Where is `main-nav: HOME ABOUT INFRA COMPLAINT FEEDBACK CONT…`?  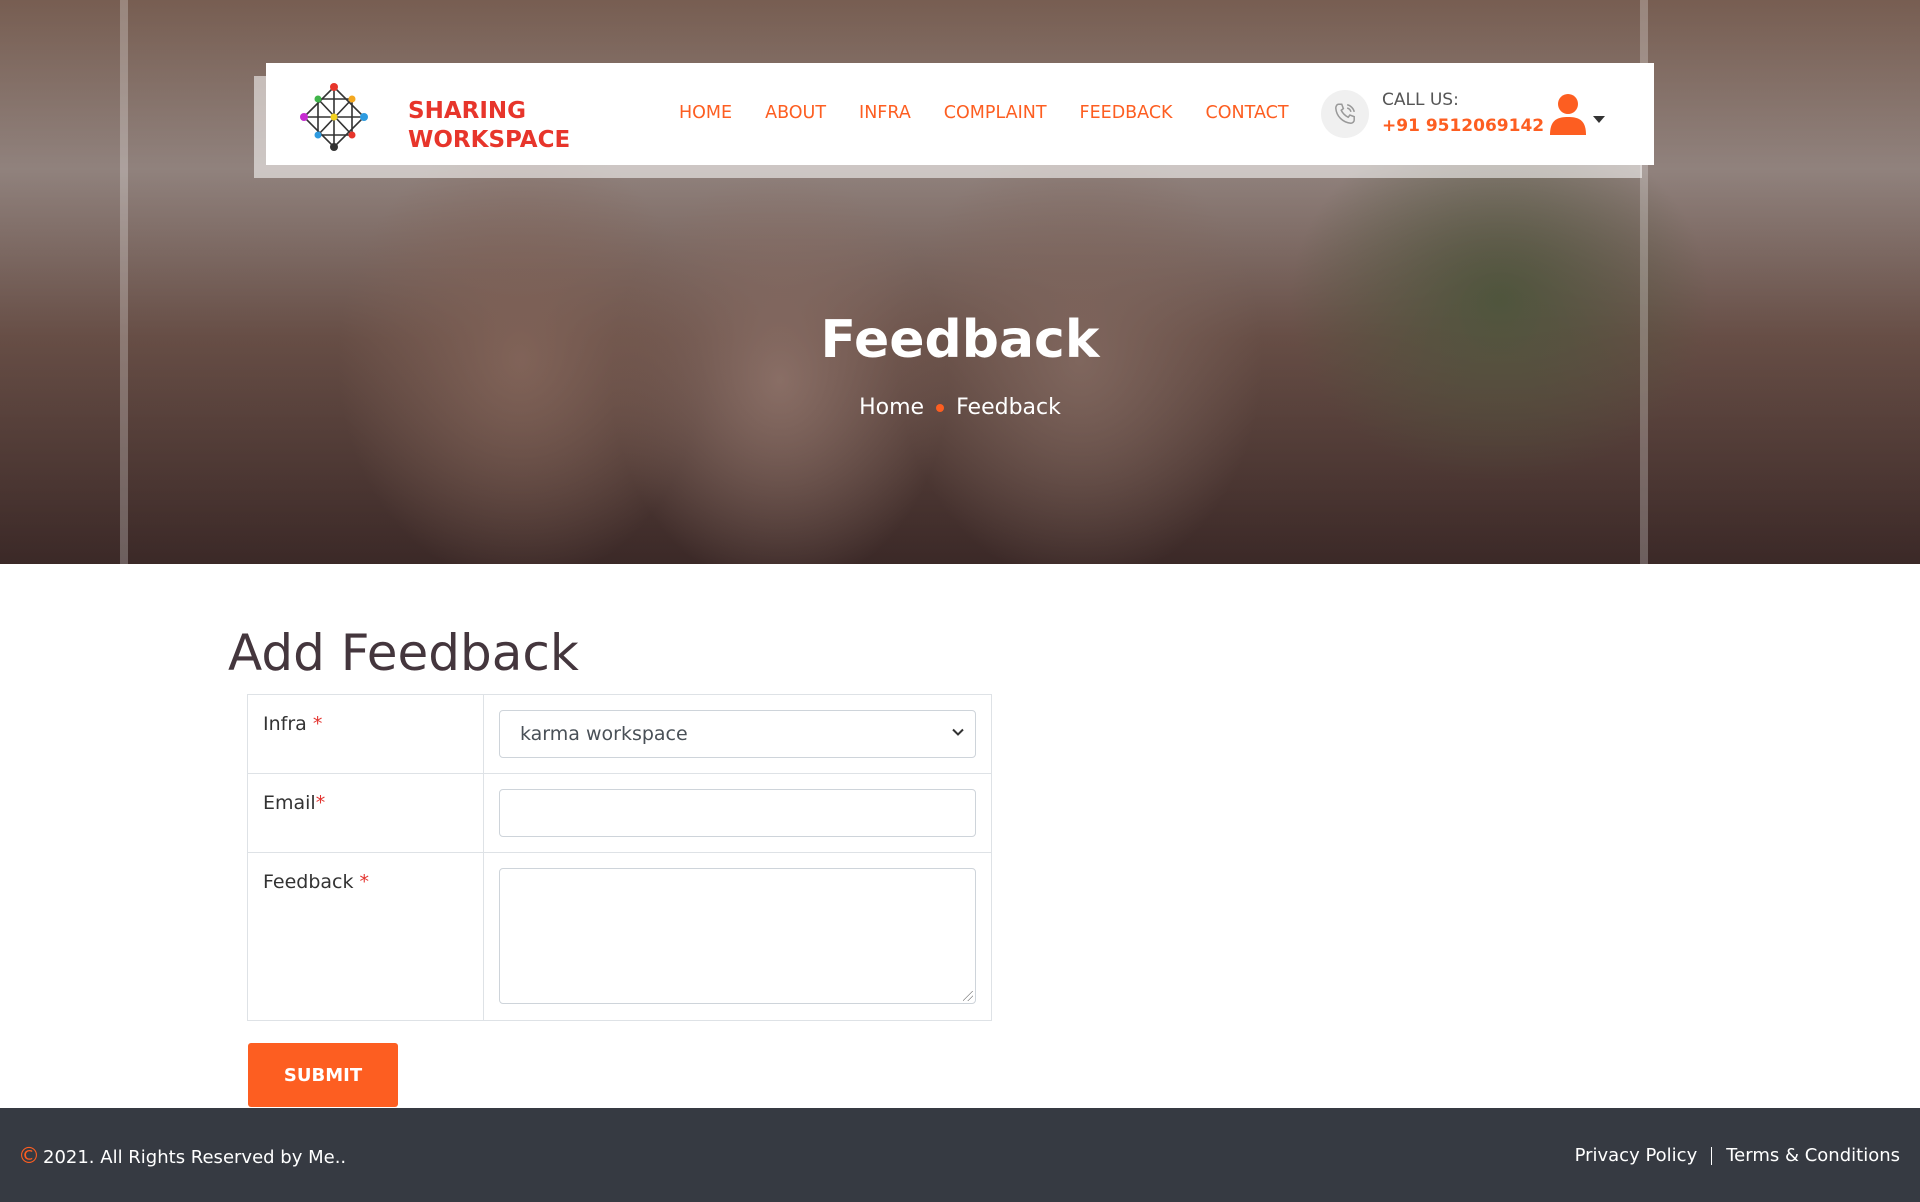
main-nav: HOME ABOUT INFRA COMPLAINT FEEDBACK CONT… is located at coordinates (1000, 113).